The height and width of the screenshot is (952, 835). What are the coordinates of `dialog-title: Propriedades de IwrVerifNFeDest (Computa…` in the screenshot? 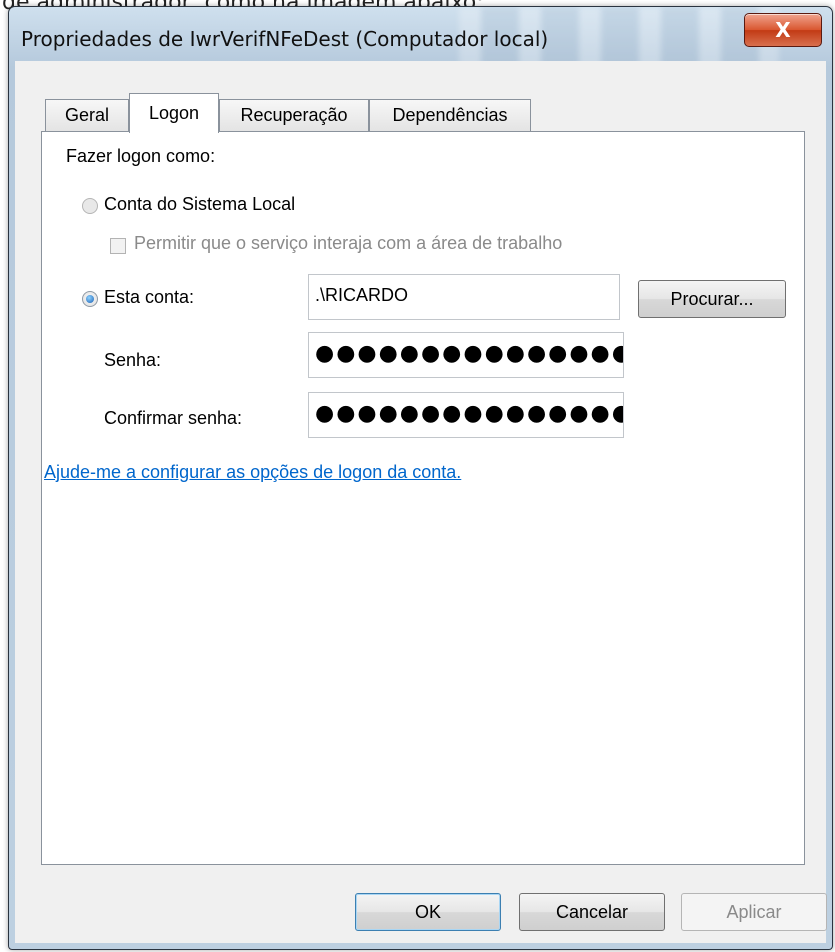 It's located at (285, 39).